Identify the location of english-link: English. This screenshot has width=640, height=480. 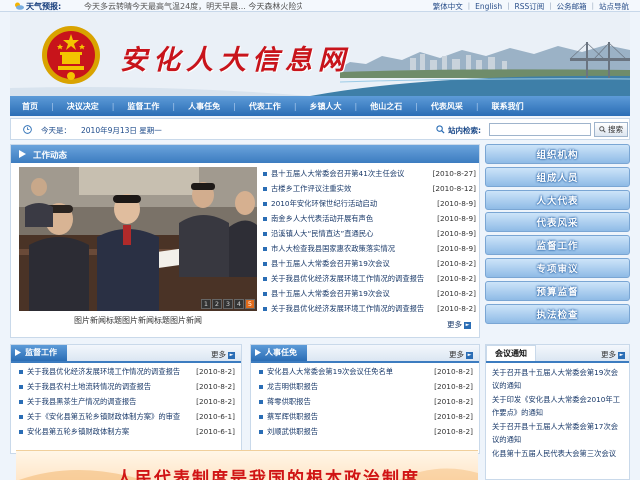
(488, 6).